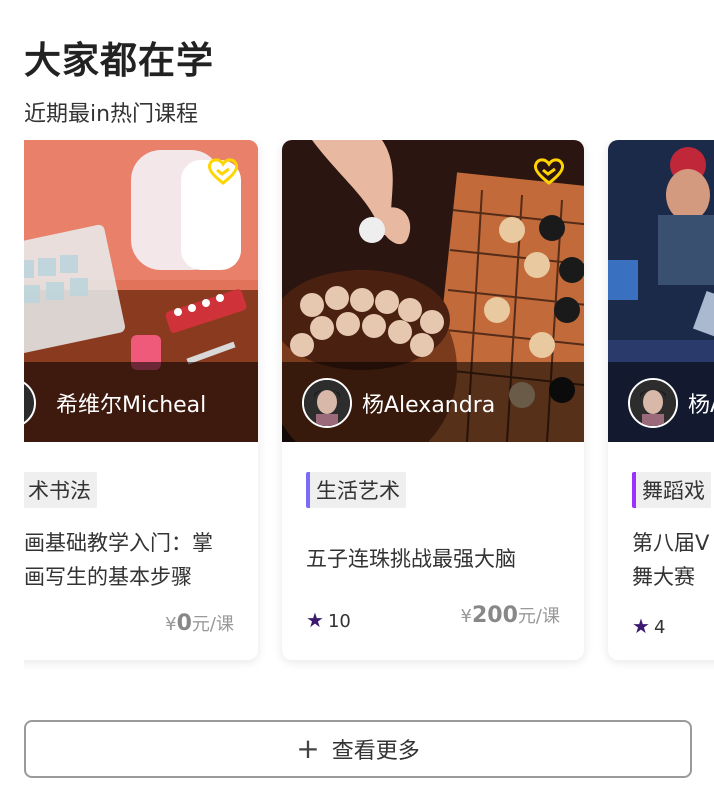 The height and width of the screenshot is (800, 714). What do you see at coordinates (673, 577) in the screenshot?
I see `course-title-line2: 舞大赛` at bounding box center [673, 577].